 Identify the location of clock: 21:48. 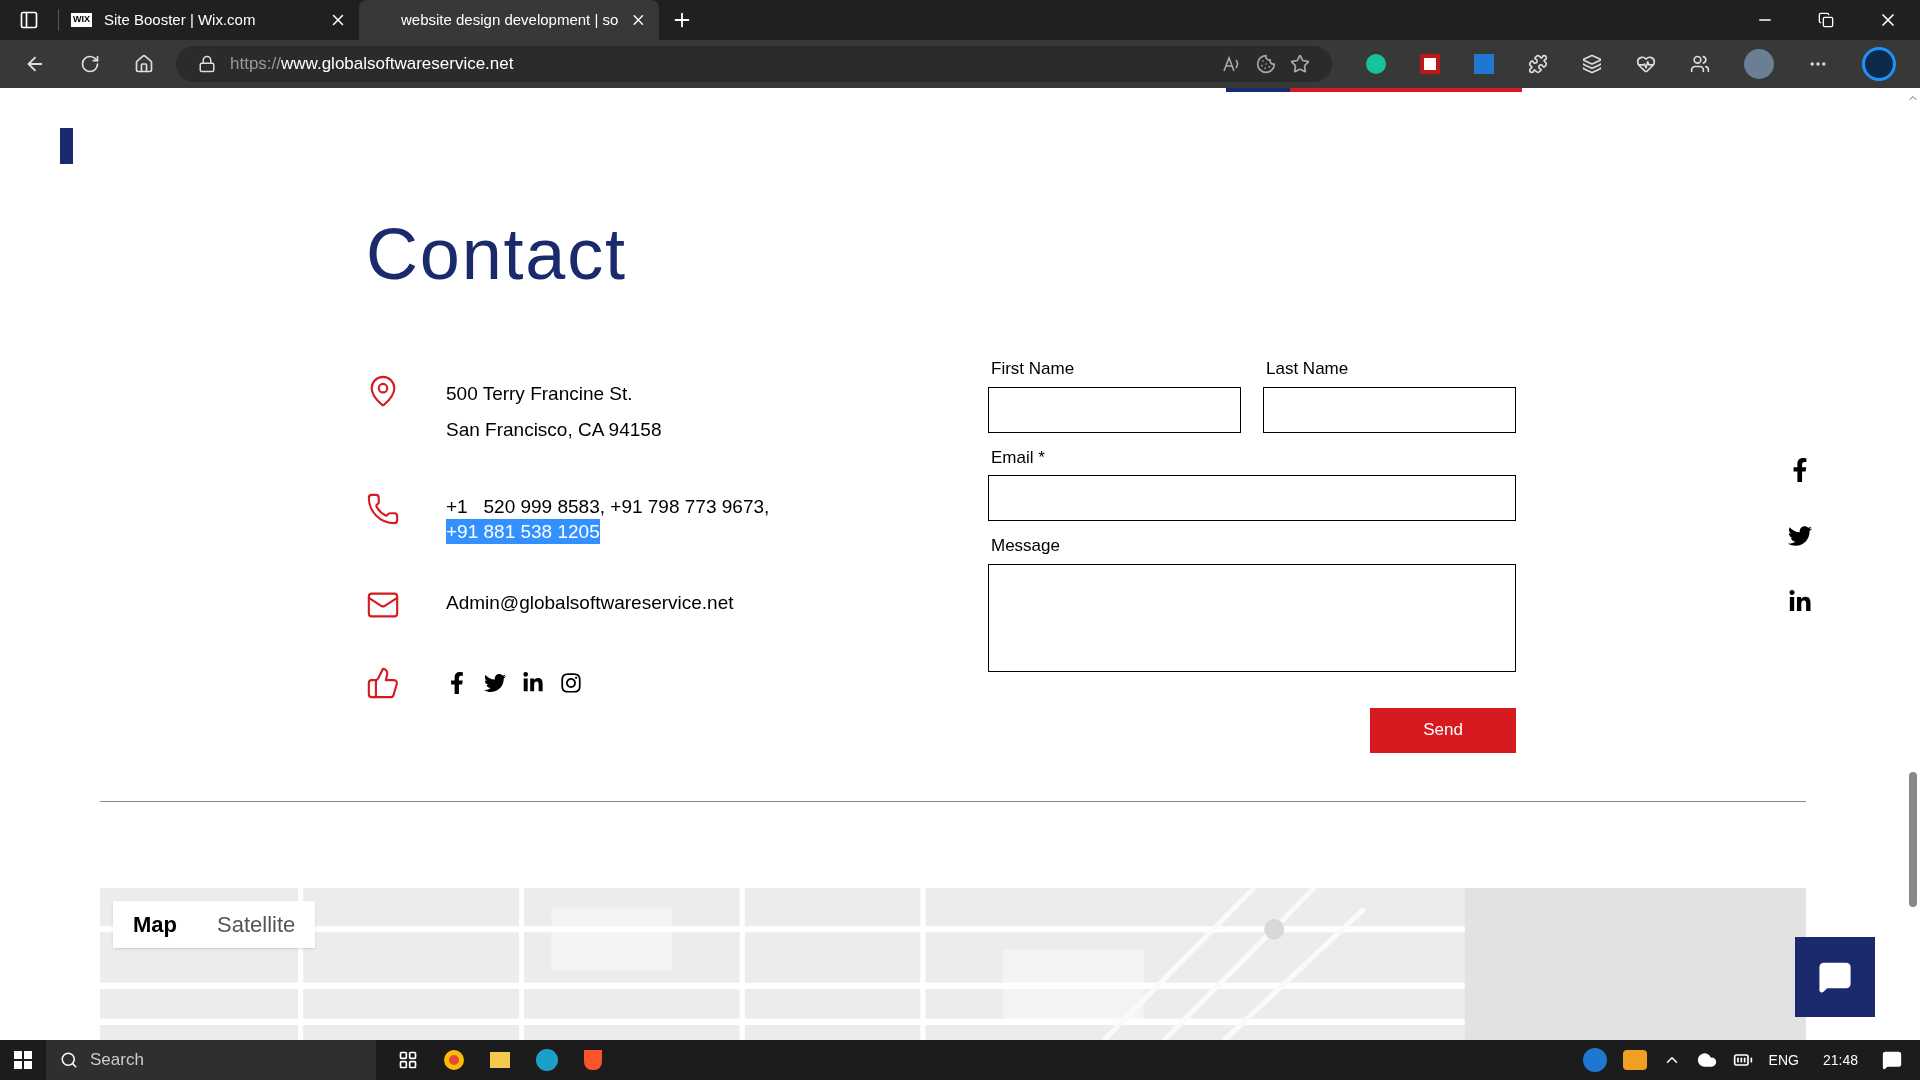
(1840, 1060).